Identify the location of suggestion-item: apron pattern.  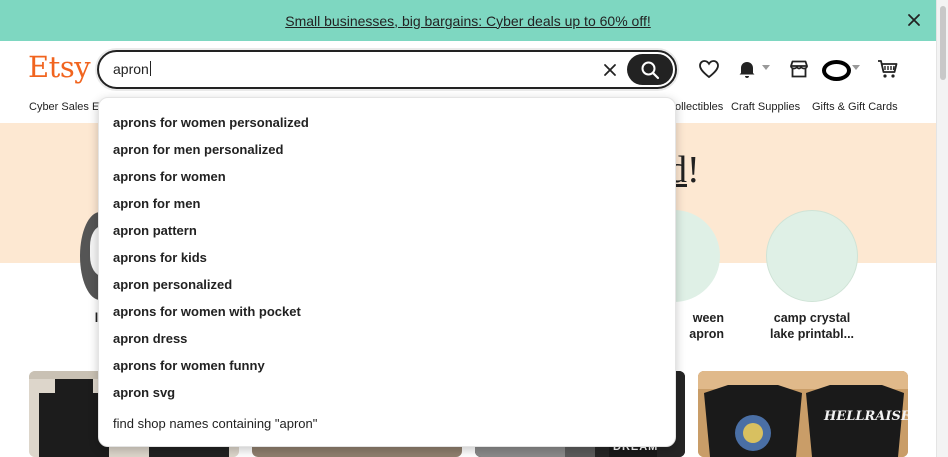
(155, 230).